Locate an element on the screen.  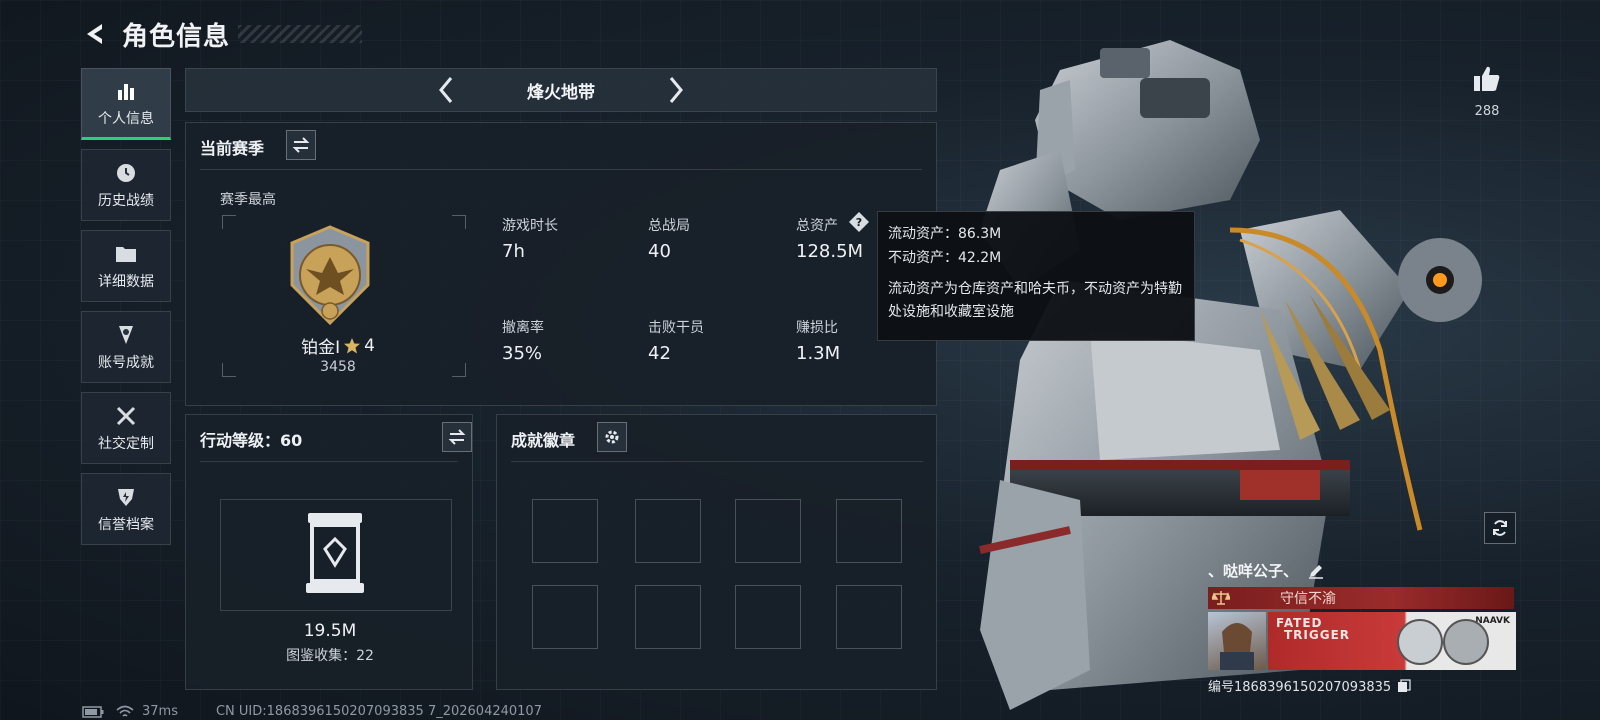
sidebar-item-credit: 信誉档案 is located at coordinates (126, 509).